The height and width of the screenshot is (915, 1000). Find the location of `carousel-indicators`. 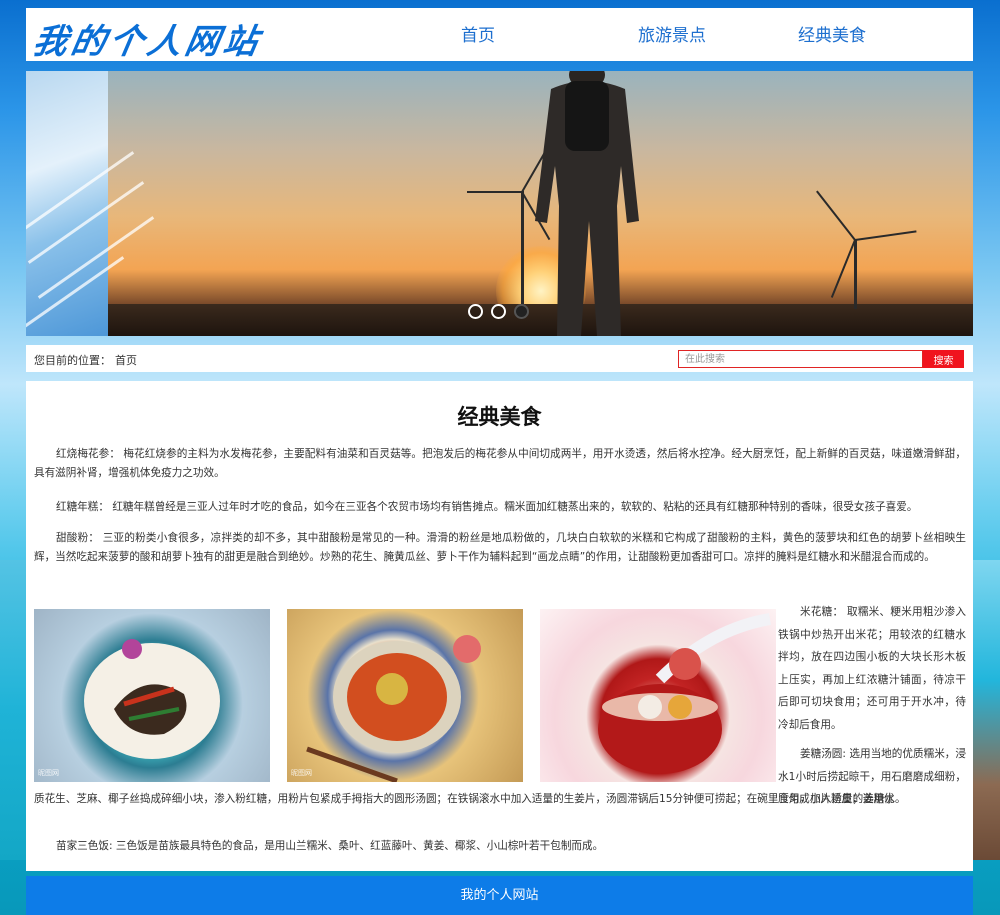

carousel-indicators is located at coordinates (498, 311).